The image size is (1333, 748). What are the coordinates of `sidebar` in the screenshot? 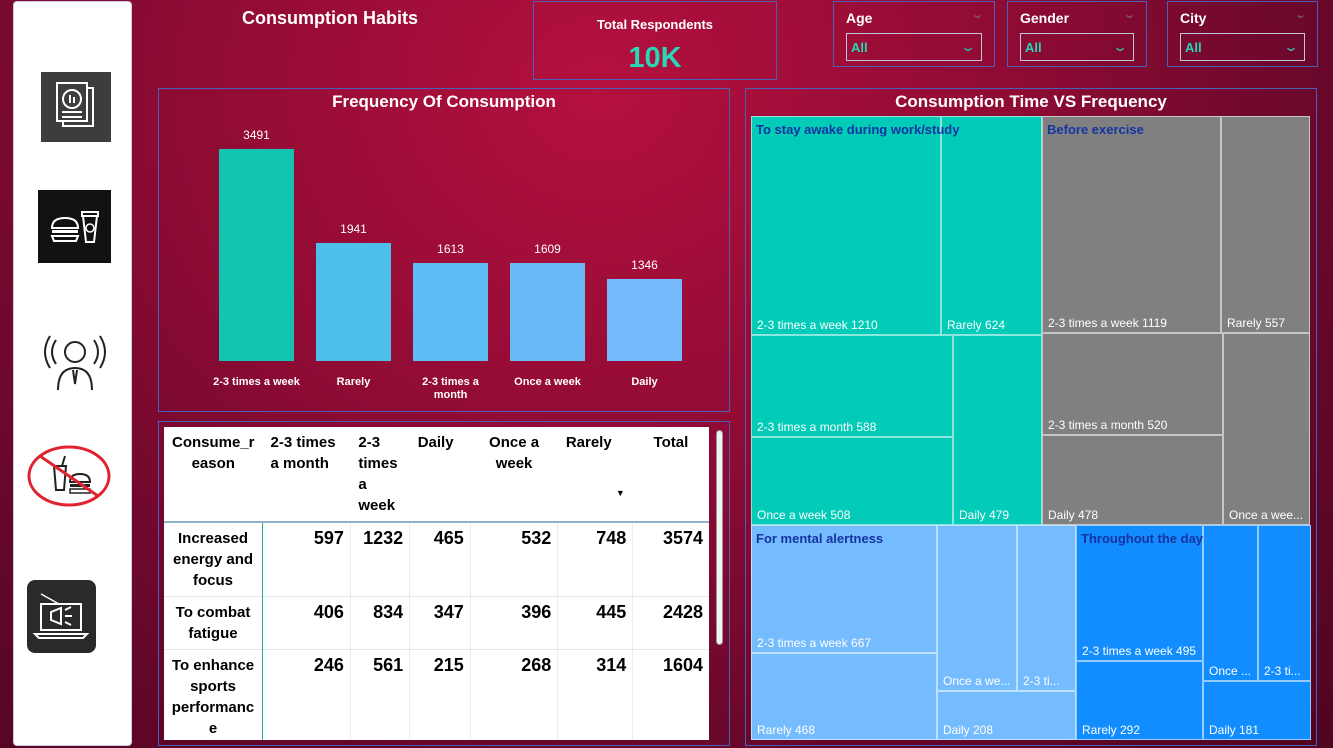 It's located at (72, 373).